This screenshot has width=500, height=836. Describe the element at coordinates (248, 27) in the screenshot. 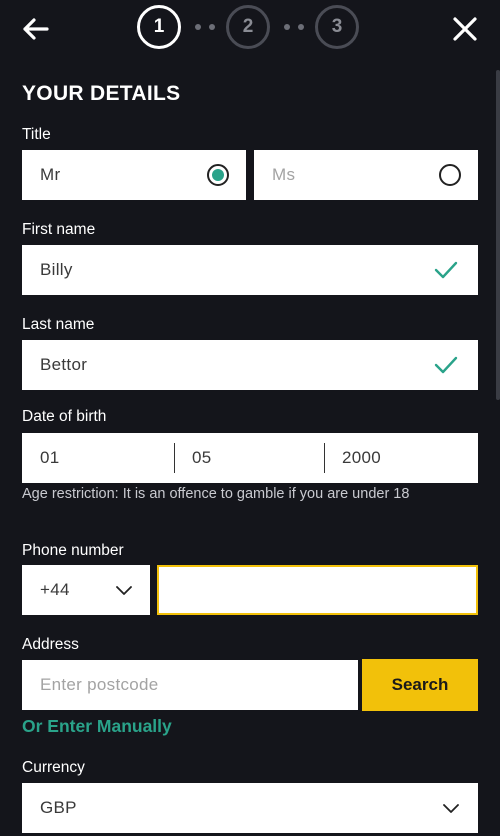

I see `step-2-indicator: 2` at that location.